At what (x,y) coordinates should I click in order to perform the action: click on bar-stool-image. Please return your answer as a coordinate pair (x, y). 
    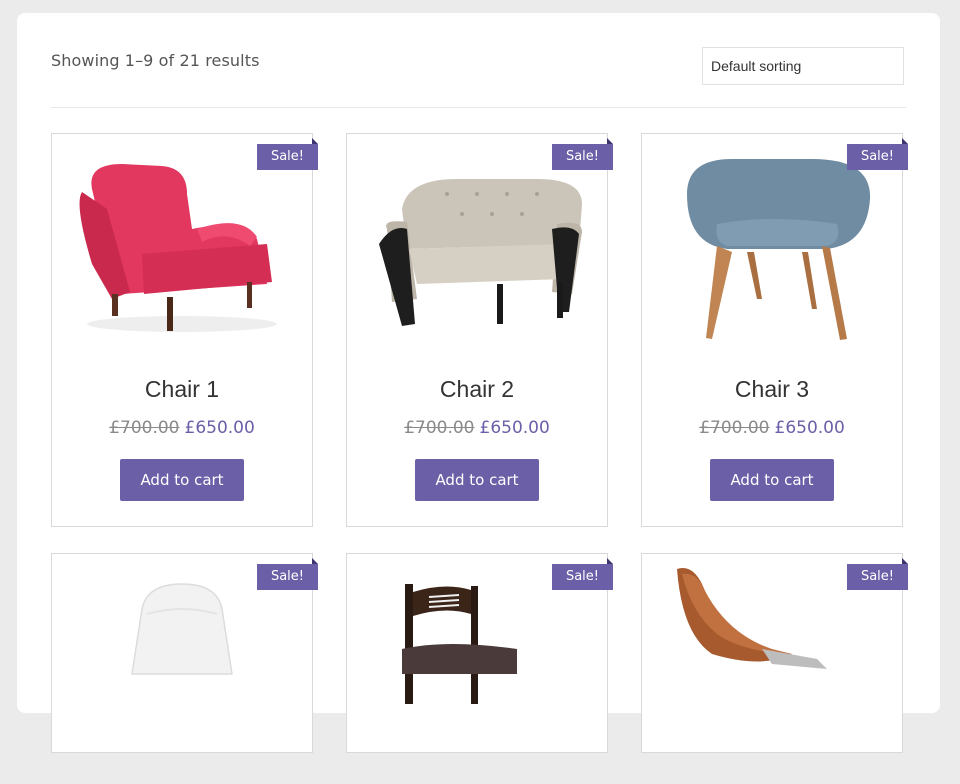
    Looking at the image, I should click on (459, 644).